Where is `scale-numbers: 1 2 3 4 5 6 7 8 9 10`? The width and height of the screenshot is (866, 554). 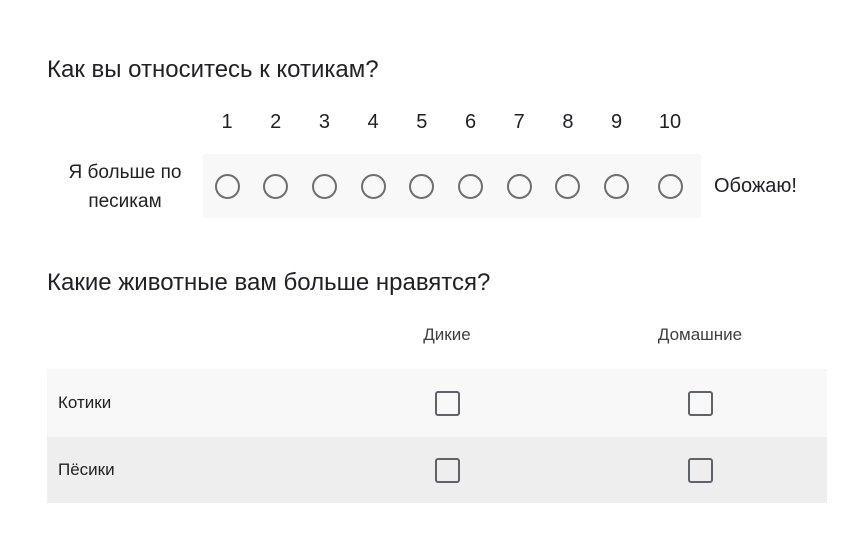
scale-numbers: 1 2 3 4 5 6 7 8 9 10 is located at coordinates (433, 122).